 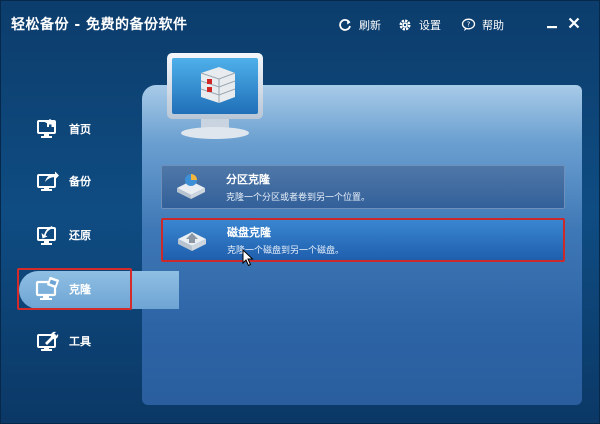 I want to click on minimize-icon, so click(x=552, y=23).